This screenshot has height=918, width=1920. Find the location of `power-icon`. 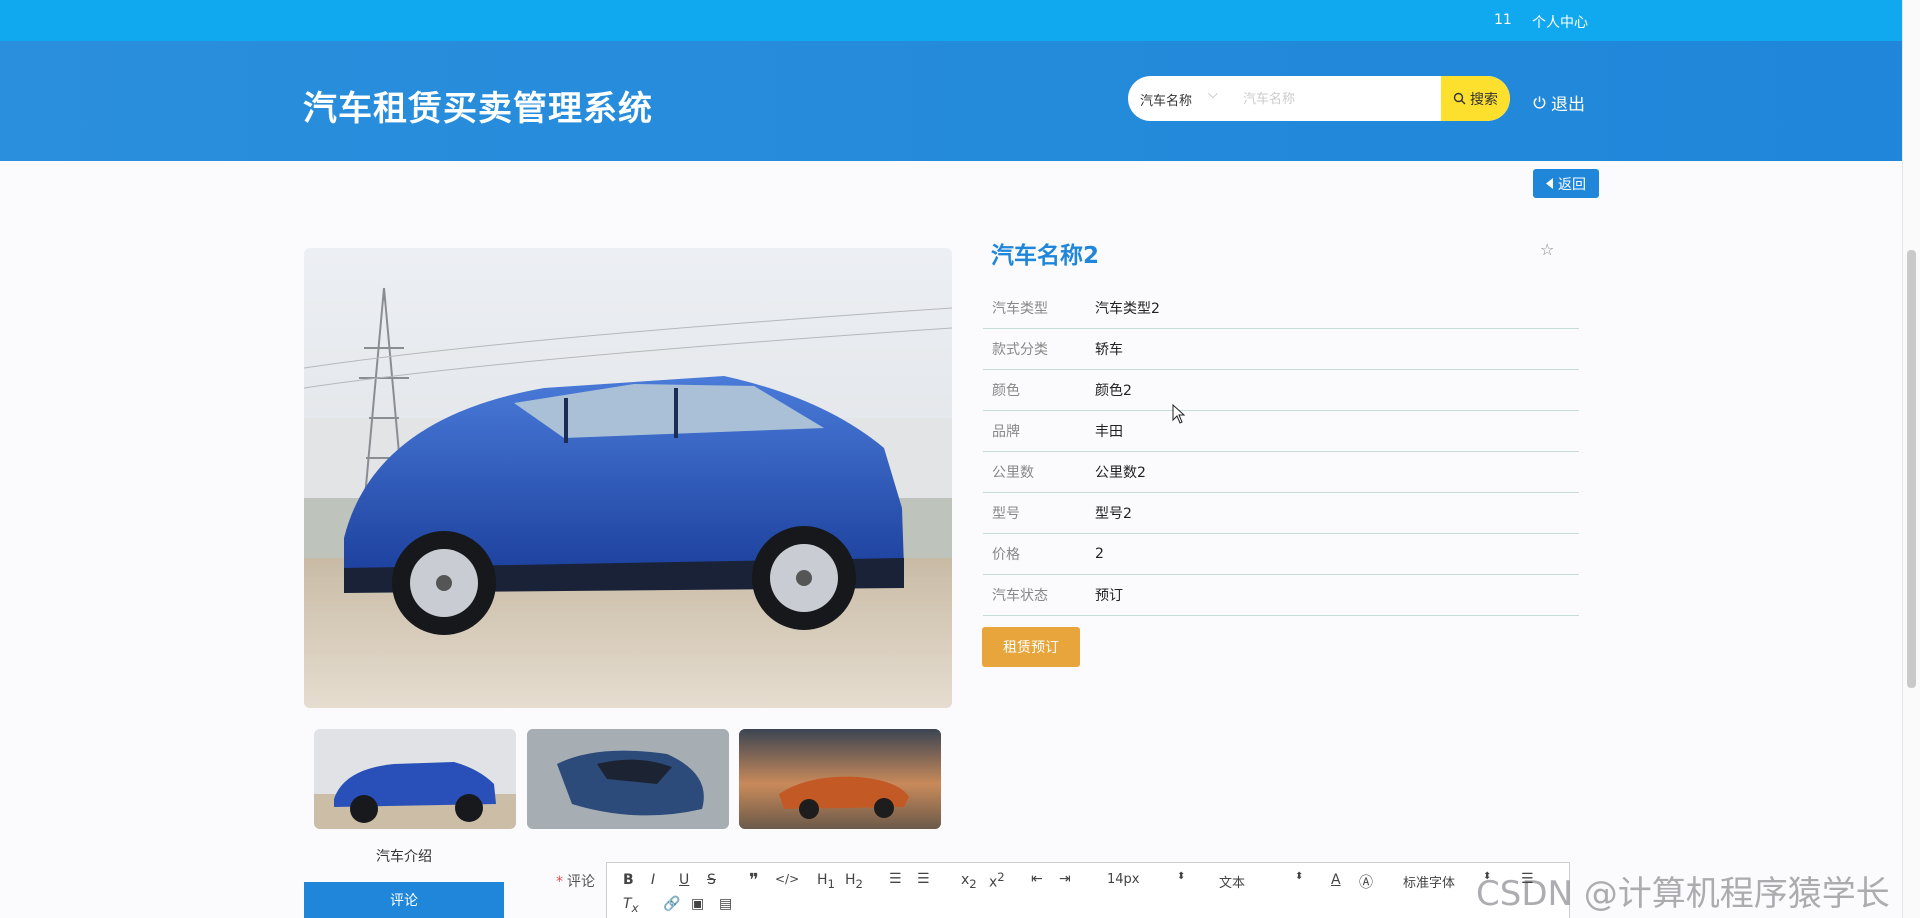

power-icon is located at coordinates (1539, 102).